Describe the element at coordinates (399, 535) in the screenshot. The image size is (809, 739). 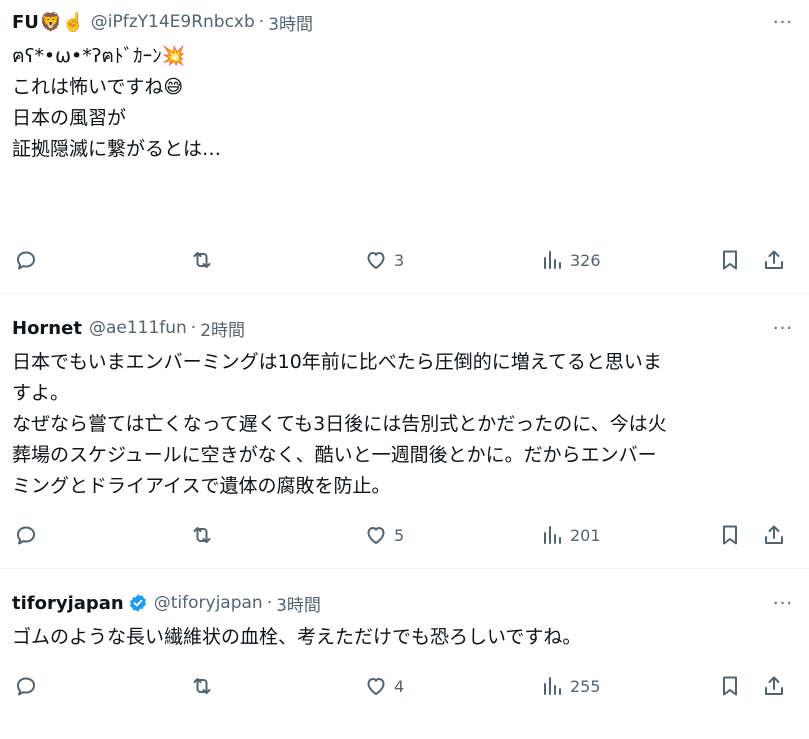
I see `like-count: 5` at that location.